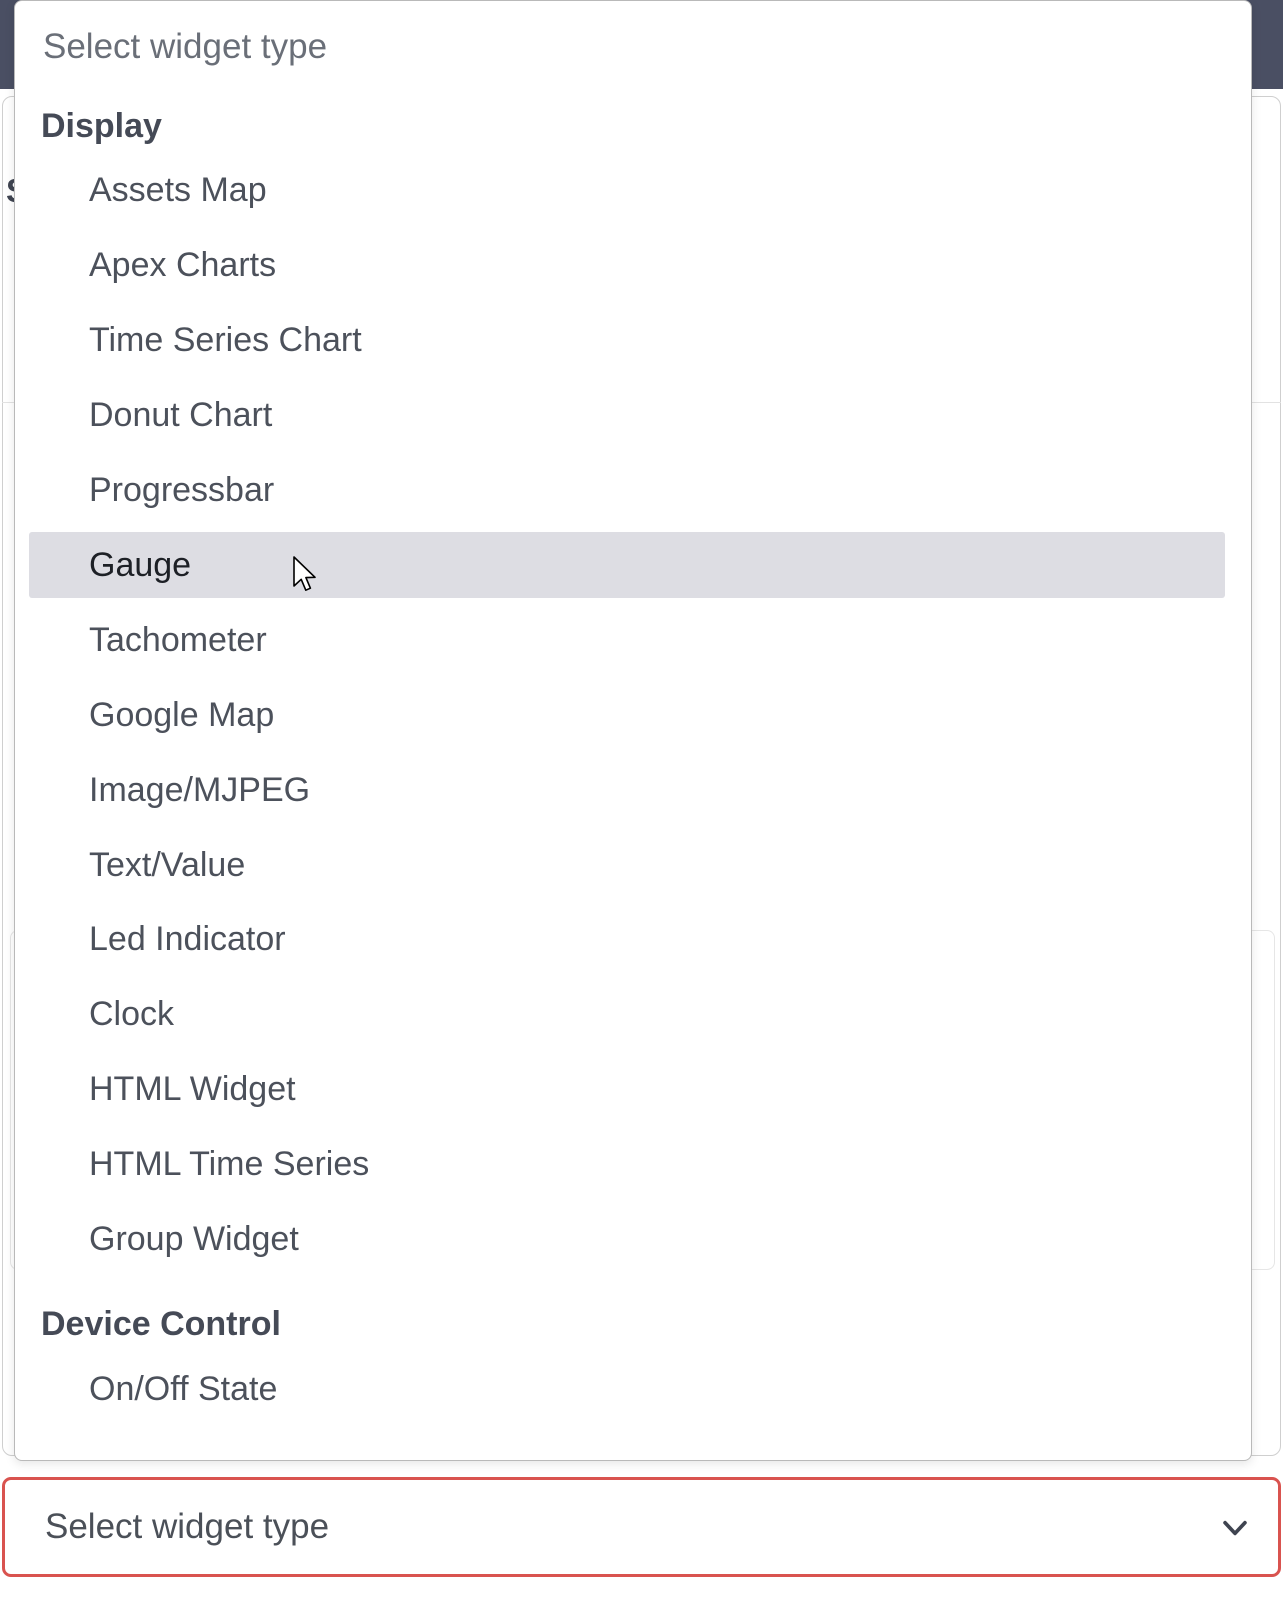 The height and width of the screenshot is (1608, 1283). Describe the element at coordinates (101, 126) in the screenshot. I see `dropdown-group-label-display: Display` at that location.